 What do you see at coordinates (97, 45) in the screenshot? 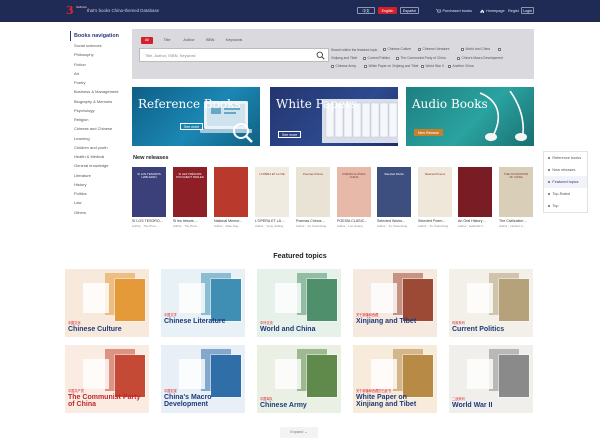
I see `sidebar-item: Social sciences` at bounding box center [97, 45].